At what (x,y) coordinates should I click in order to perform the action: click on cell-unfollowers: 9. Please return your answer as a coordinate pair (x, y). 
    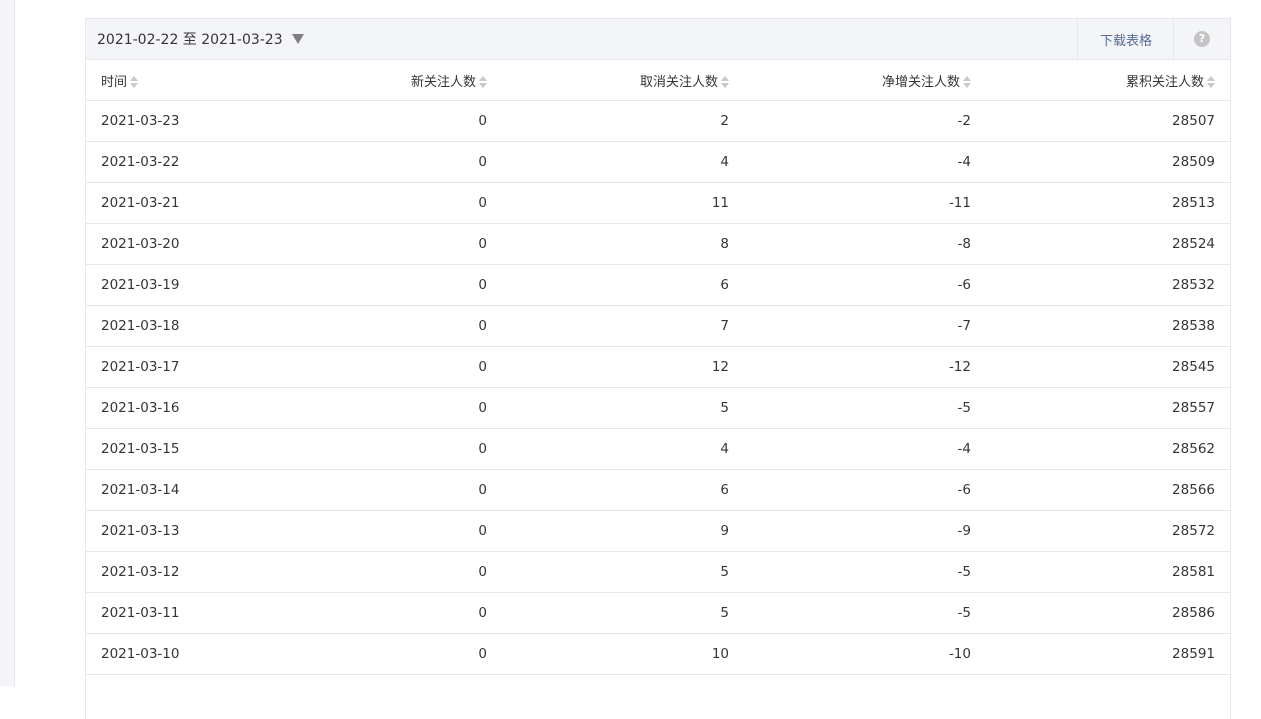
    Looking at the image, I should click on (623, 531).